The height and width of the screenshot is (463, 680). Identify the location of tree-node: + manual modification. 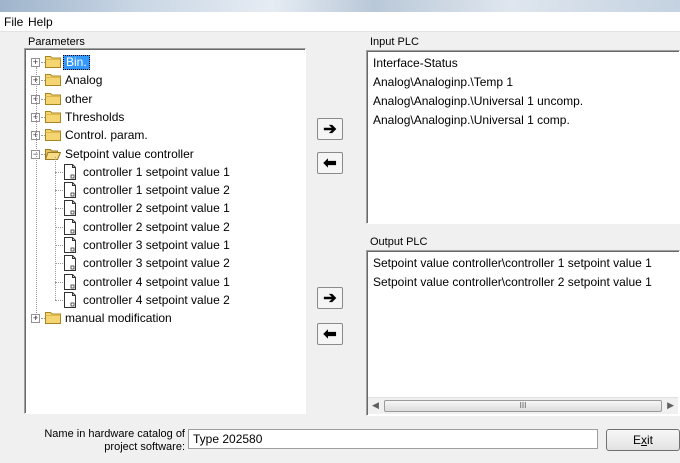
(160, 318).